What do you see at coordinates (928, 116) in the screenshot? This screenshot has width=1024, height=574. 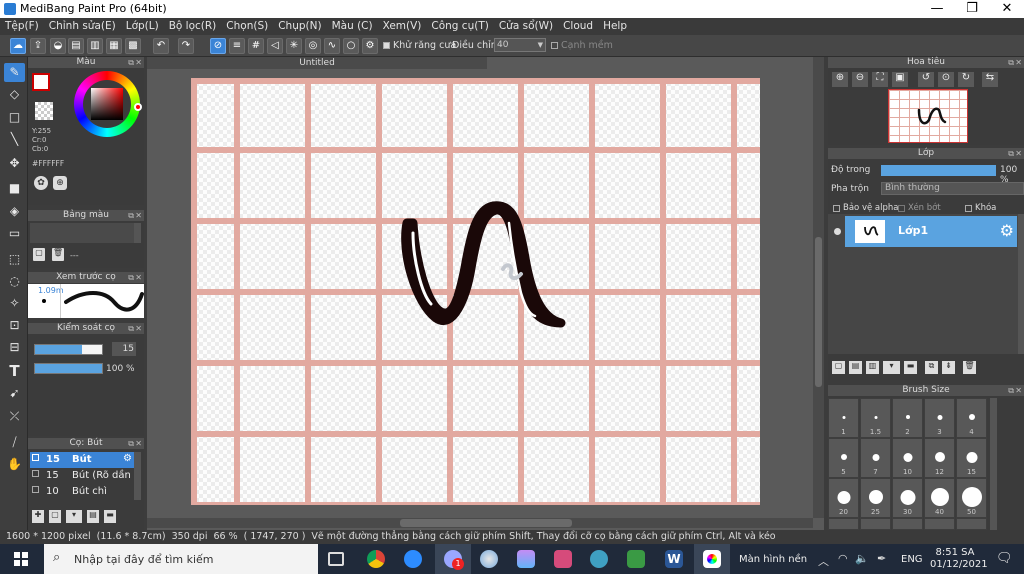 I see `navigator-thumbnail` at bounding box center [928, 116].